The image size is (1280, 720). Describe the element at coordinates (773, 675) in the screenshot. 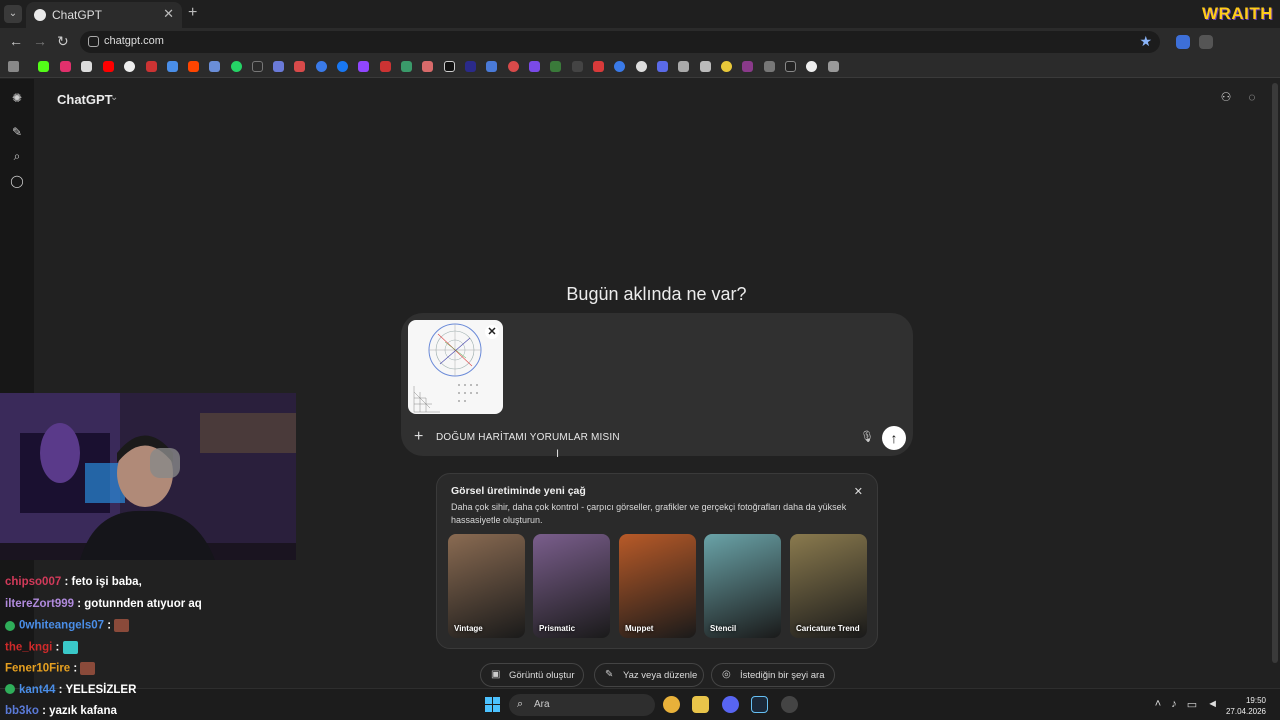

I see `search-anything-button: ◎ İstediğin bir şeyi ara` at that location.